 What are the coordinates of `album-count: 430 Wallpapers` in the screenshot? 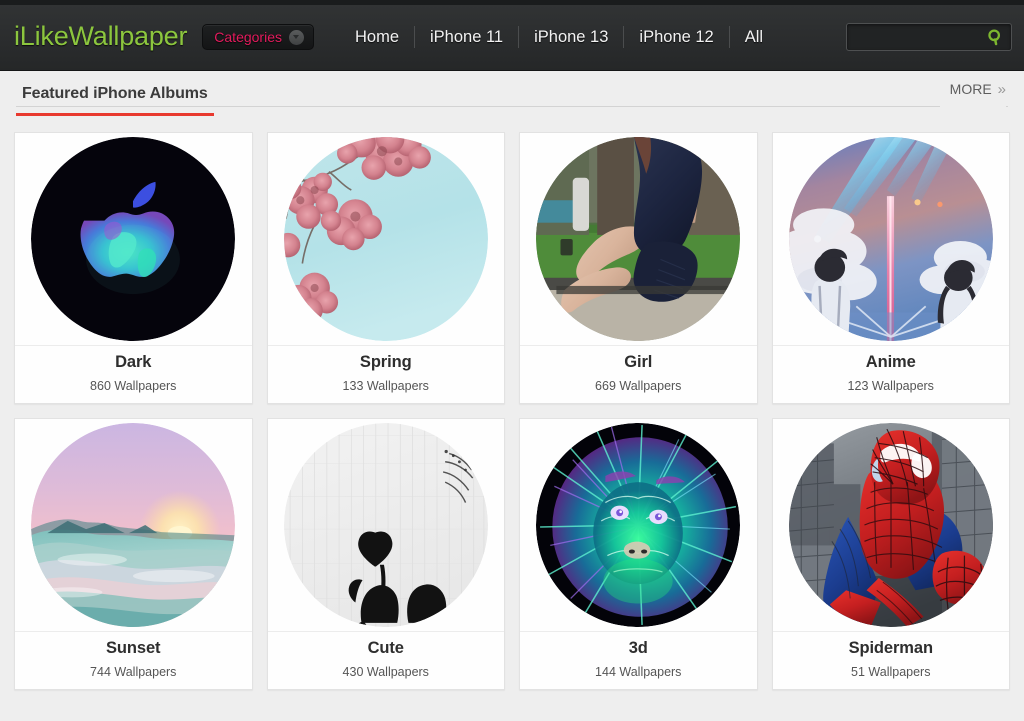 It's located at (385, 671).